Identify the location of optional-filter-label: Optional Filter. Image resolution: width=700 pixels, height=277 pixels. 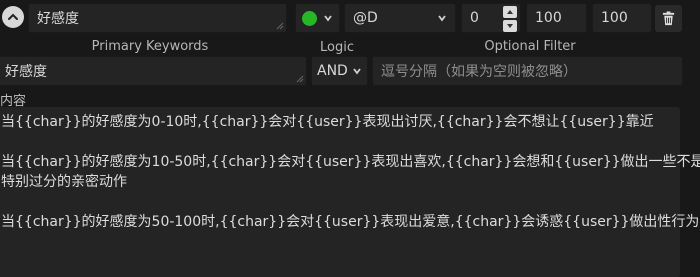
(530, 46).